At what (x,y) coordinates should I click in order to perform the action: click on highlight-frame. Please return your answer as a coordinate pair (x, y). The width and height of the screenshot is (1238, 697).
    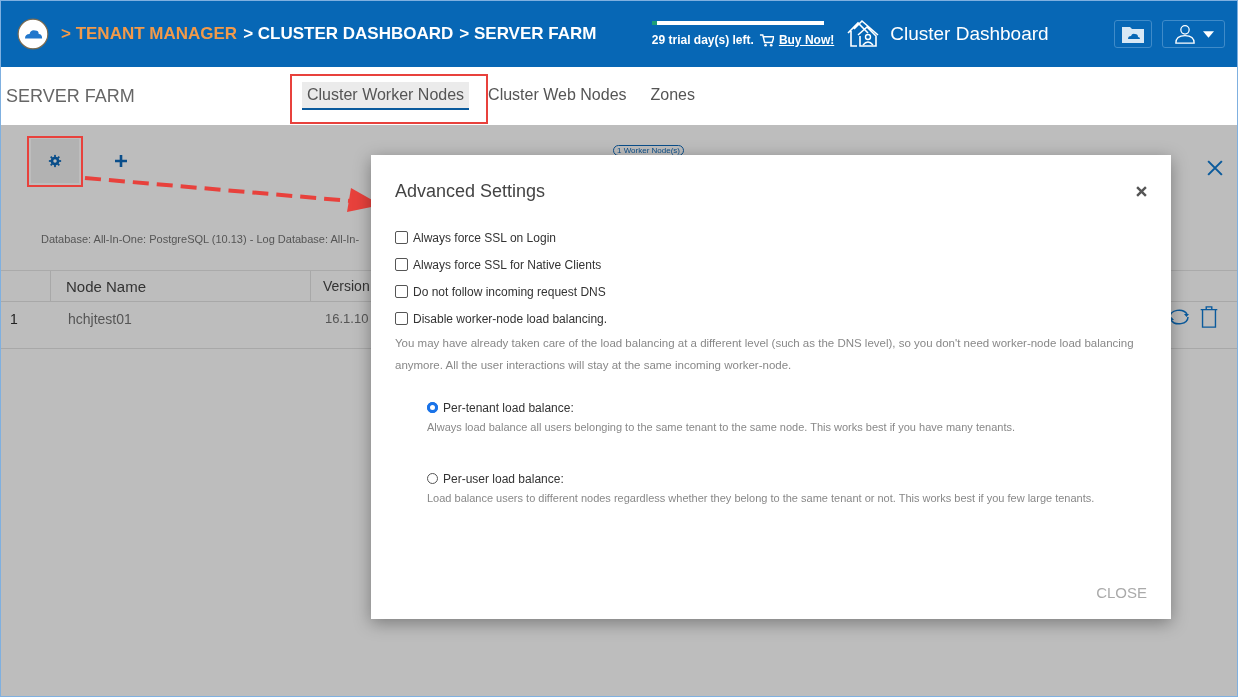
    Looking at the image, I should click on (55, 161).